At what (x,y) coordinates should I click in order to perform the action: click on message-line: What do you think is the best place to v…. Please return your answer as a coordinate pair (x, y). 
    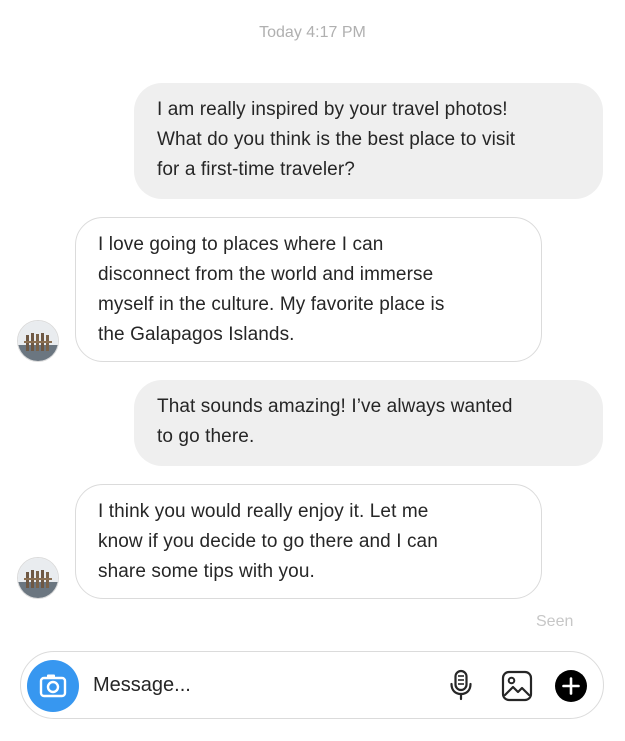
    Looking at the image, I should click on (336, 139).